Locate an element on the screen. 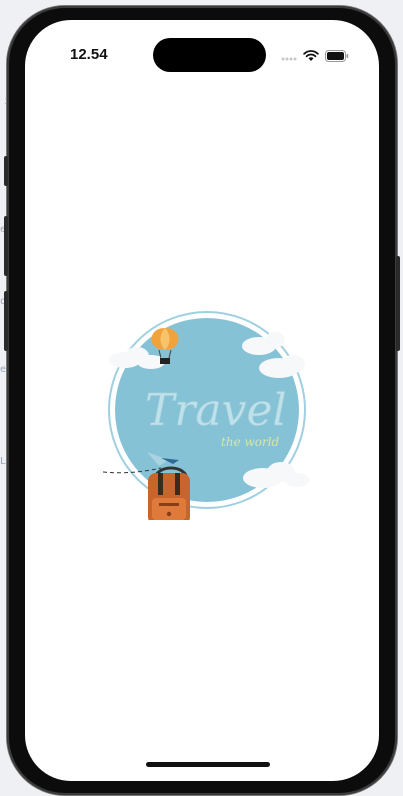 This screenshot has height=796, width=403. backdrop-code-fragment: L is located at coordinates (3, 461).